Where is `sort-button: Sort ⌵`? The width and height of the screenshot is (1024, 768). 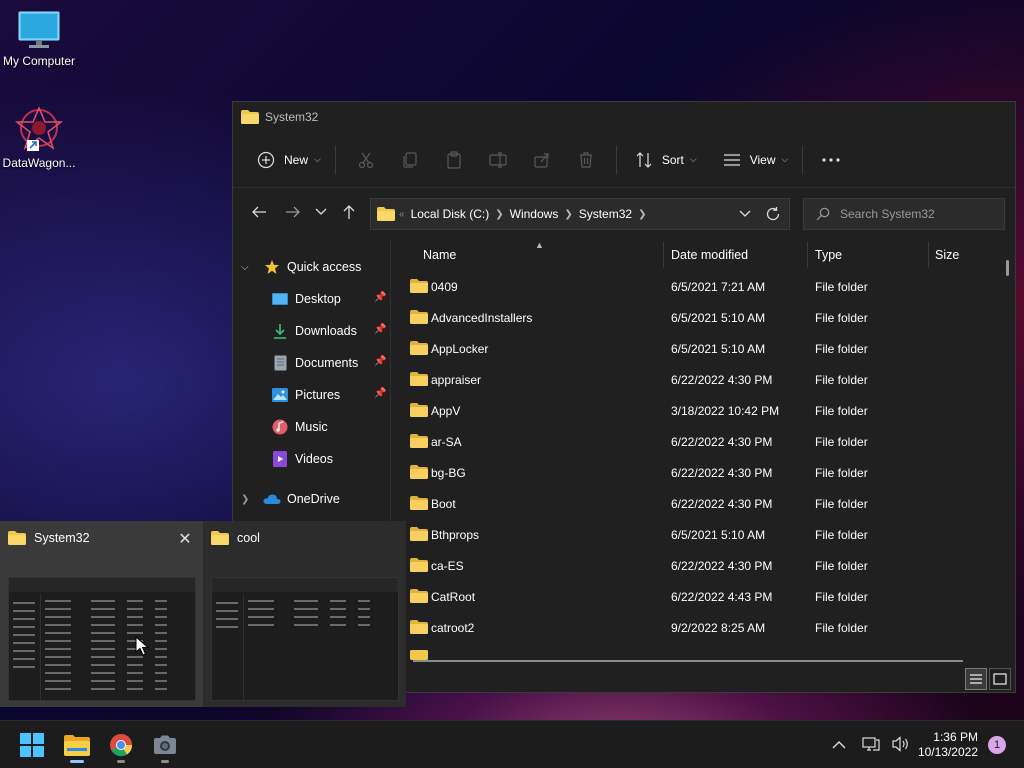 sort-button: Sort ⌵ is located at coordinates (666, 160).